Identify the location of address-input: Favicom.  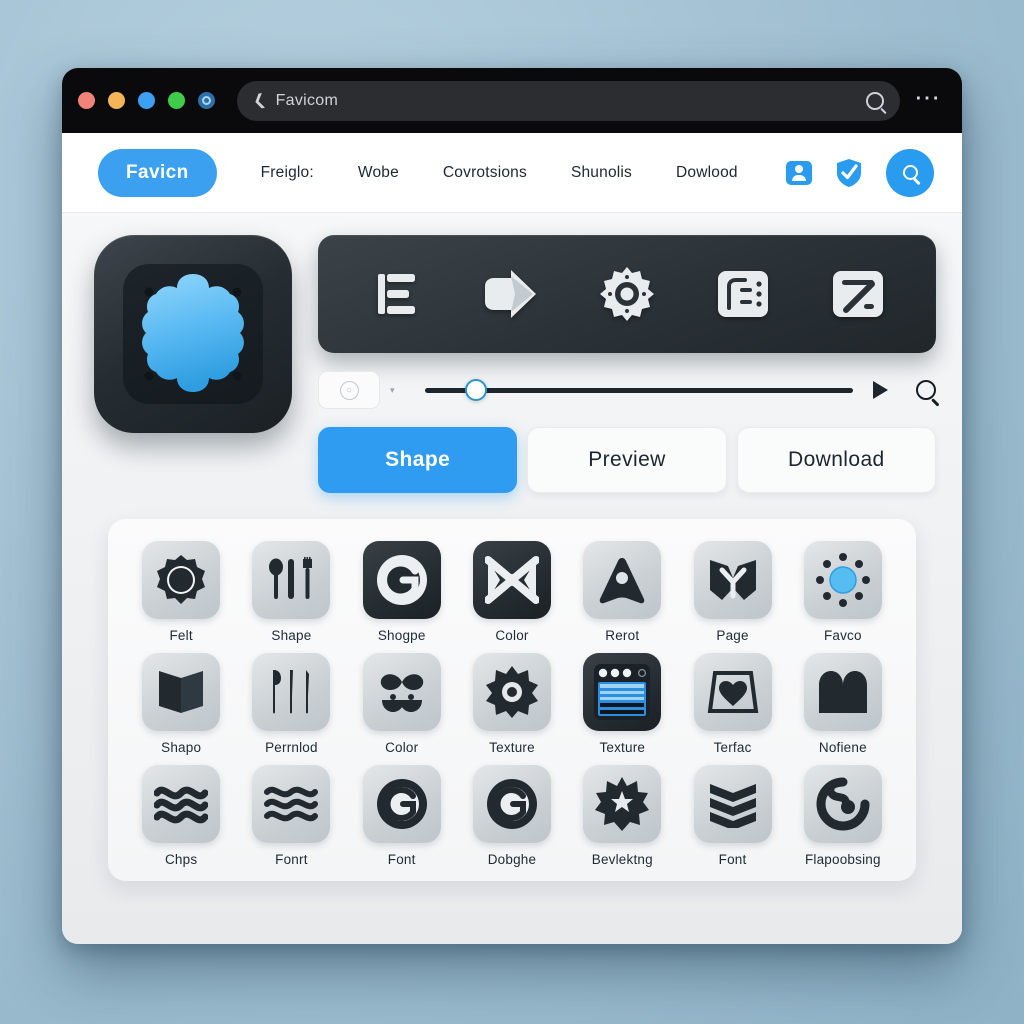
(566, 101).